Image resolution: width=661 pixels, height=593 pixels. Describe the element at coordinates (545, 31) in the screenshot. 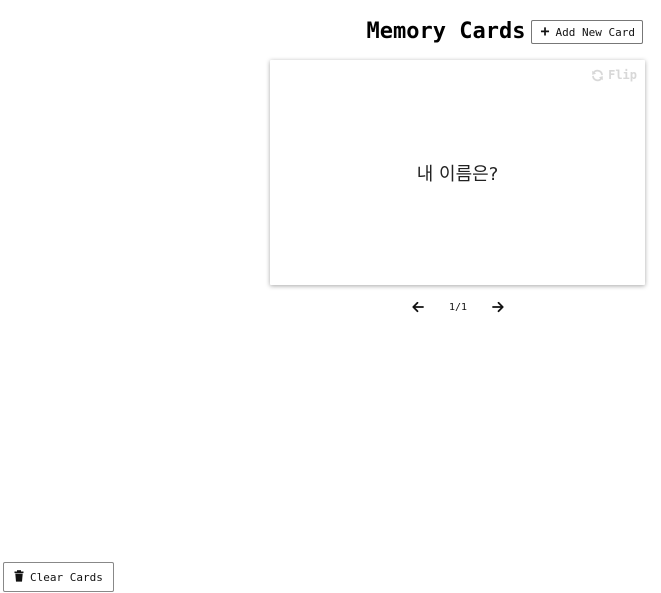

I see `plus-icon: +` at that location.